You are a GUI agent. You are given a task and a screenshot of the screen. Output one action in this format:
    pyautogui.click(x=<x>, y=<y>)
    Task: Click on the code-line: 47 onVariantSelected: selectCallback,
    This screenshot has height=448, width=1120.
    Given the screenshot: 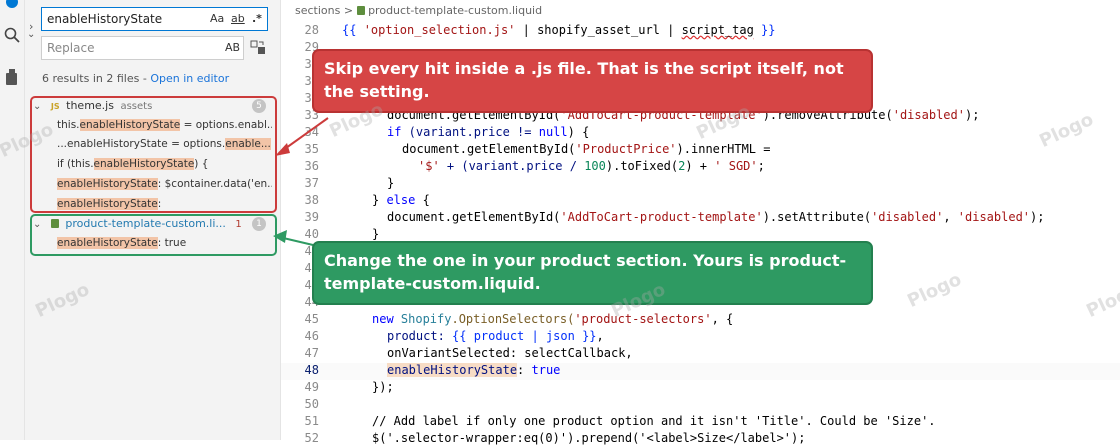 What is the action you would take?
    pyautogui.click(x=468, y=353)
    